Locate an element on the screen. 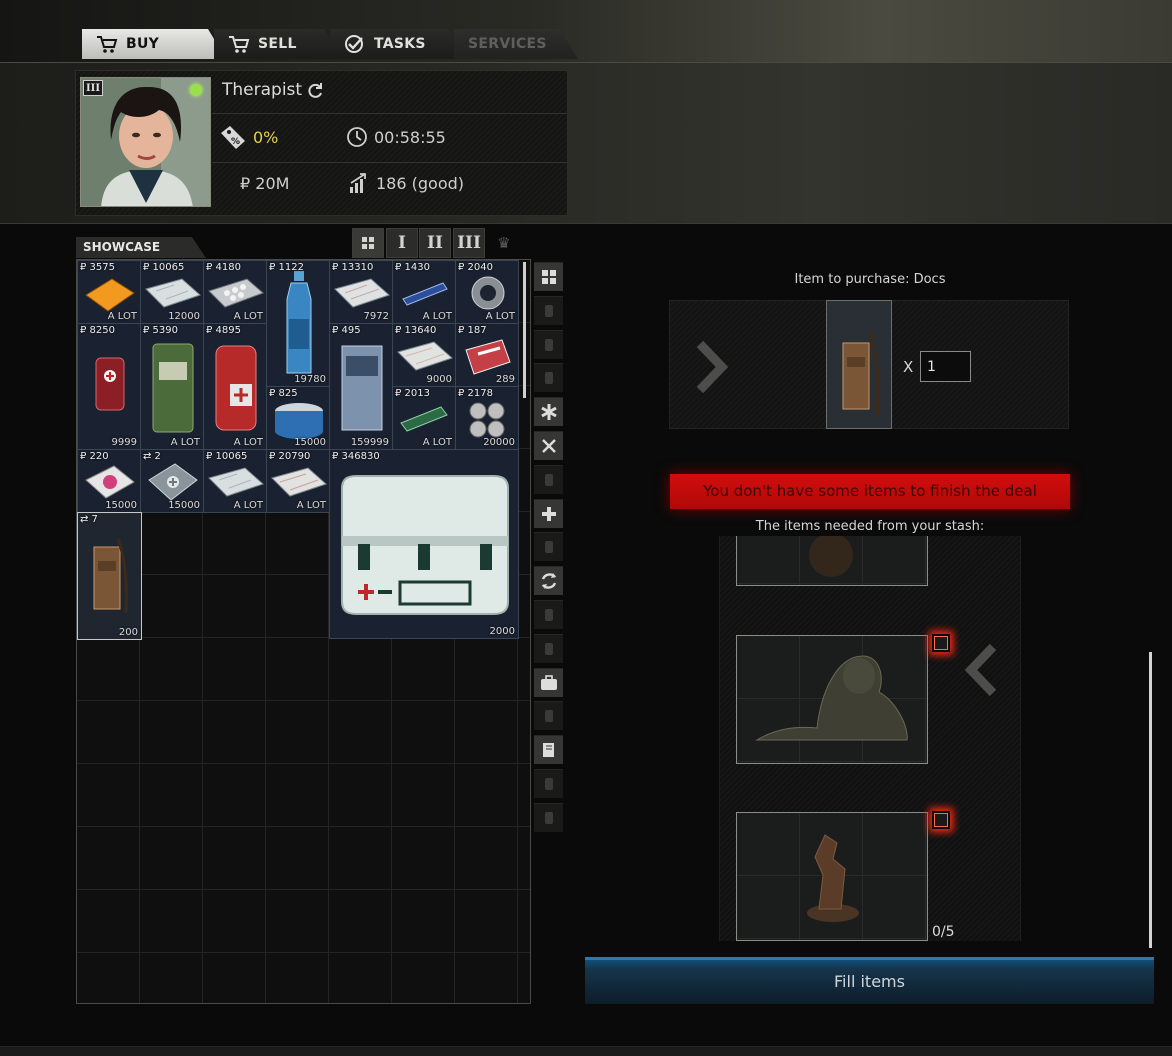 This screenshot has height=1056, width=1172. tab-services: SERVICES is located at coordinates (516, 44).